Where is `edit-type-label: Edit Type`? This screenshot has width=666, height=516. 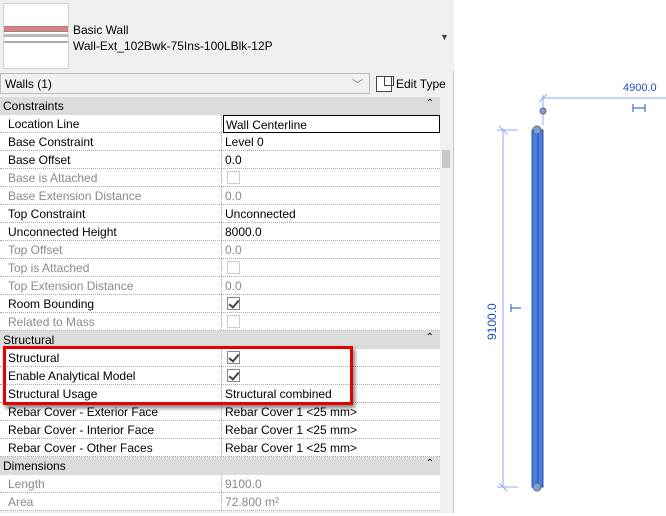
edit-type-label: Edit Type is located at coordinates (421, 83).